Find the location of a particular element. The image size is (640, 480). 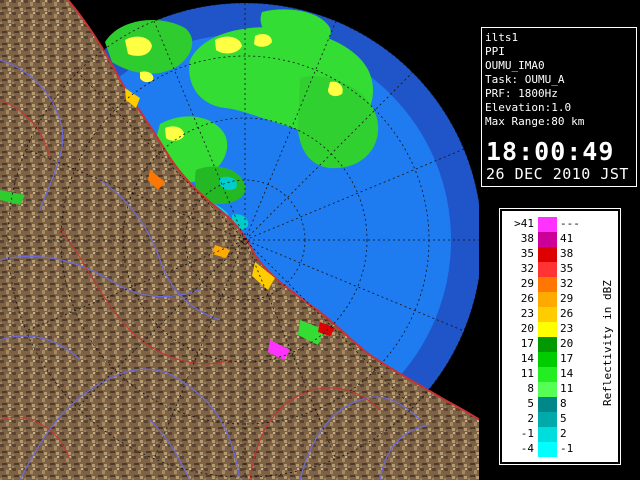

legend-low-value: >41 is located at coordinates (524, 223).